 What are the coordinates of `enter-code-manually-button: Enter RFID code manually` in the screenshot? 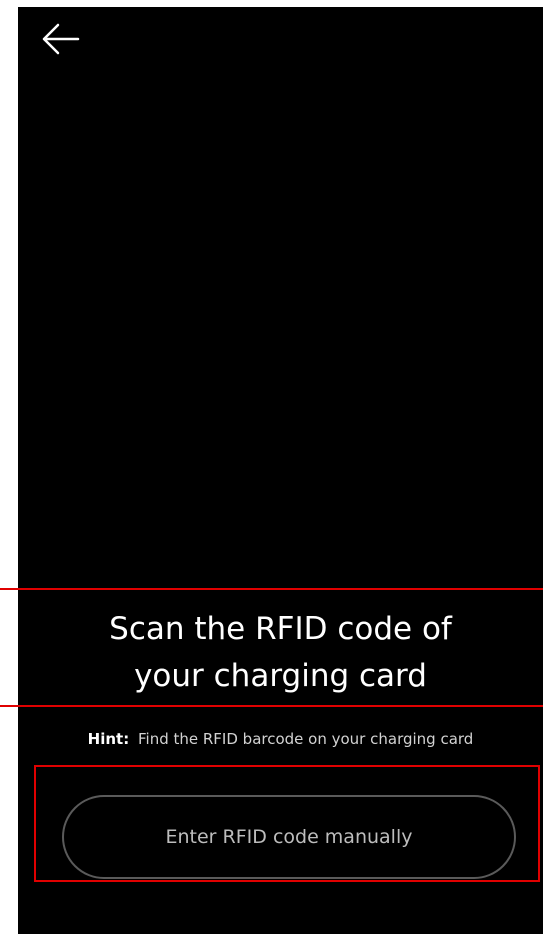 It's located at (289, 837).